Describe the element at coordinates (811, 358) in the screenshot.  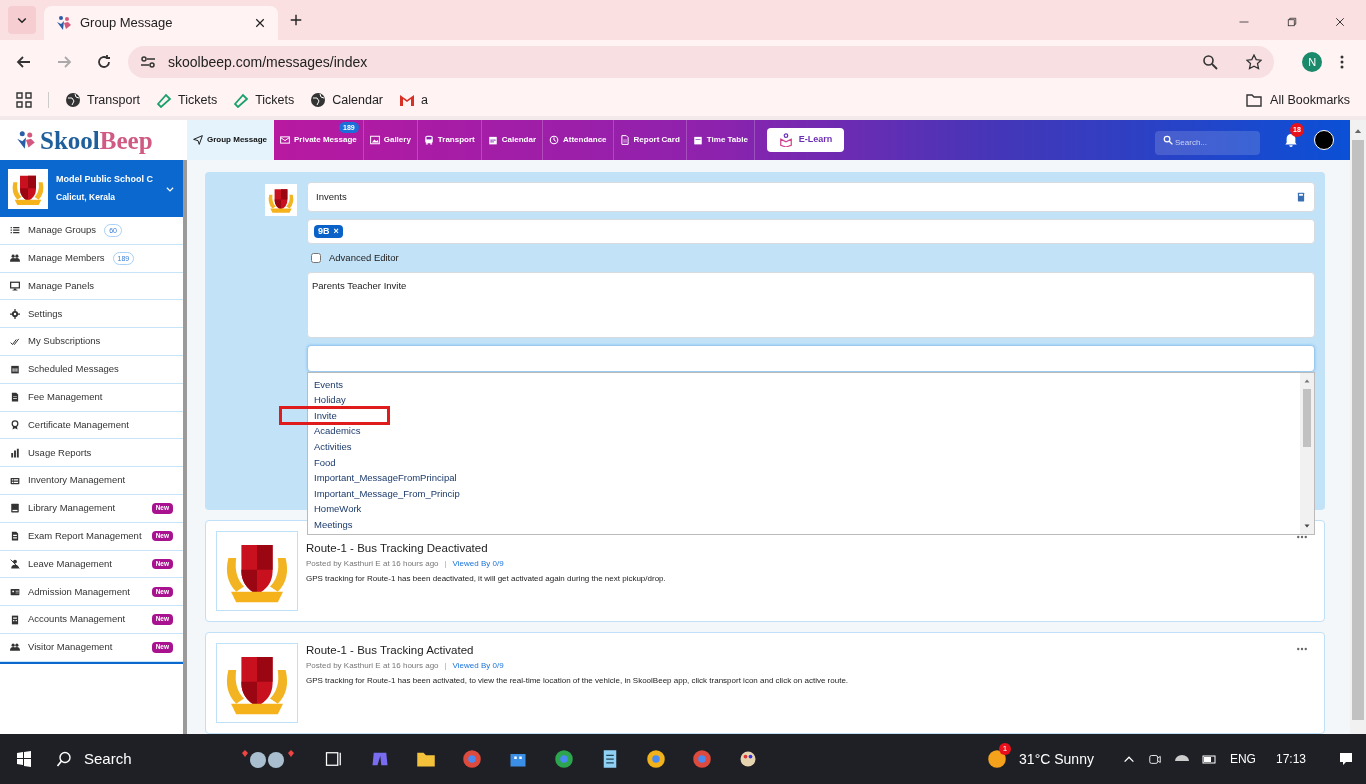
I see `category-input-field` at that location.